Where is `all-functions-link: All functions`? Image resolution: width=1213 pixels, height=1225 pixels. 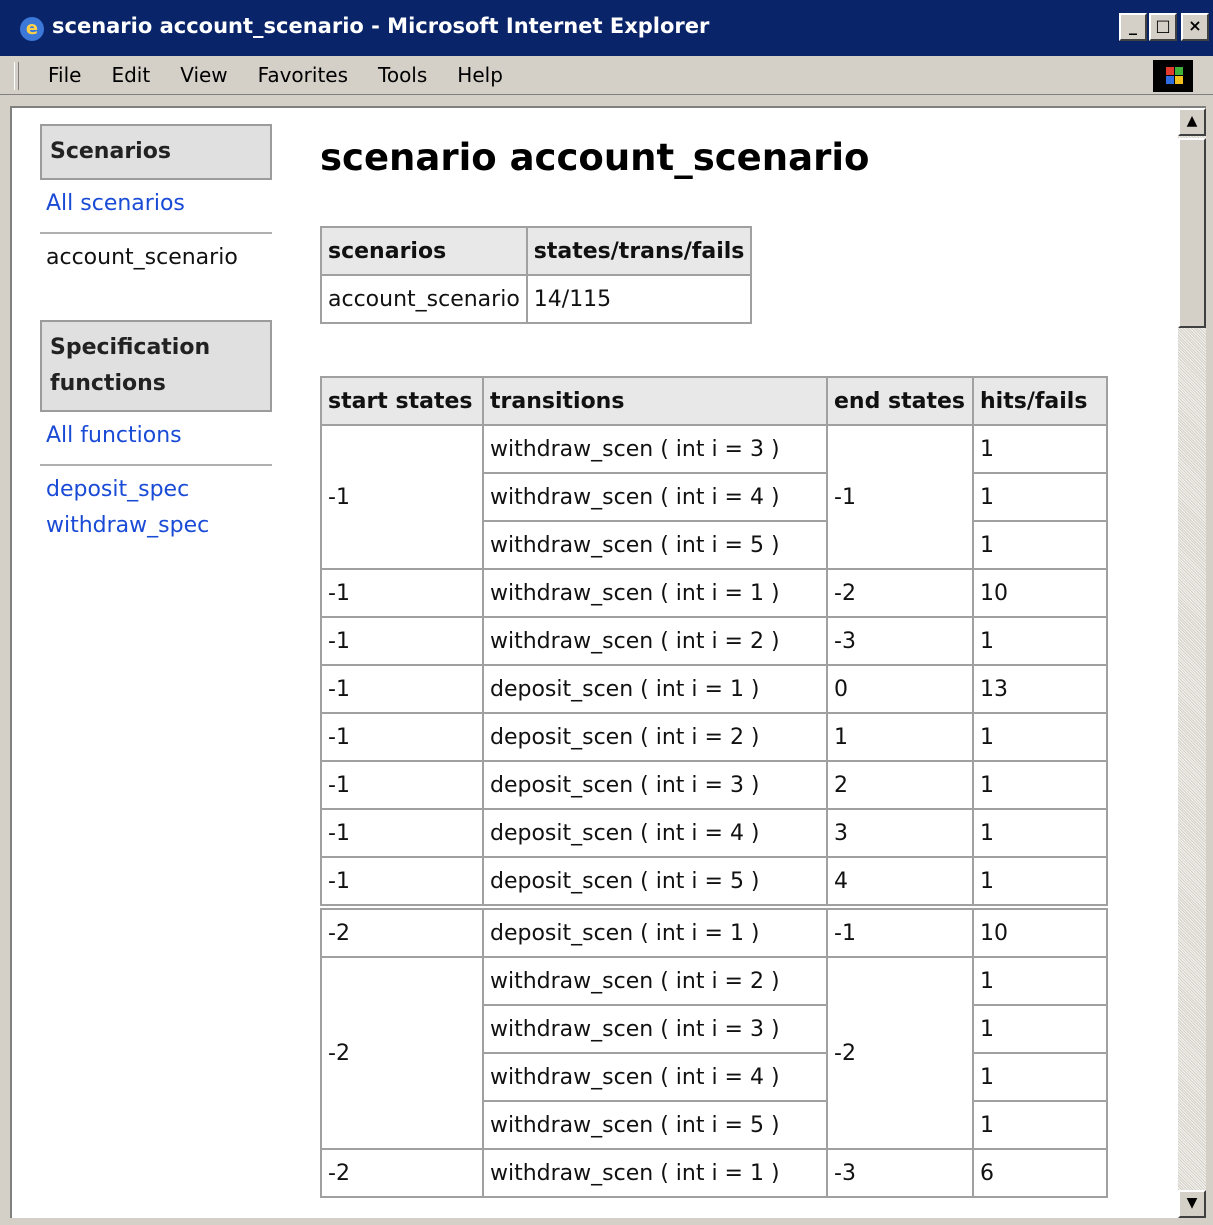
all-functions-link: All functions is located at coordinates (156, 436).